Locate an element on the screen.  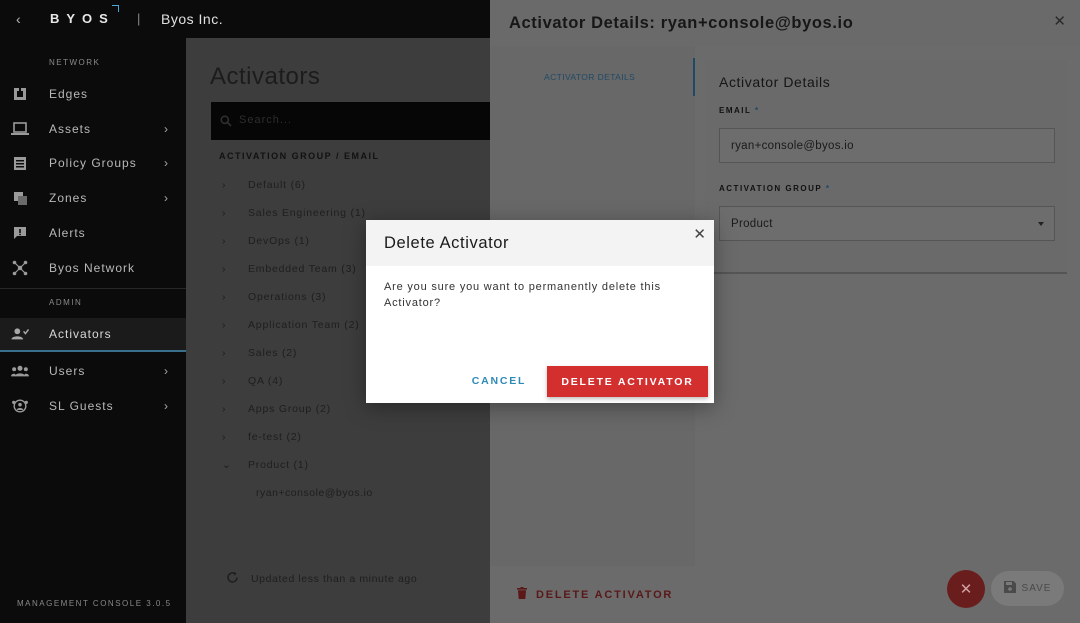
sidebar-item-label: SL Guests is located at coordinates (81, 406).